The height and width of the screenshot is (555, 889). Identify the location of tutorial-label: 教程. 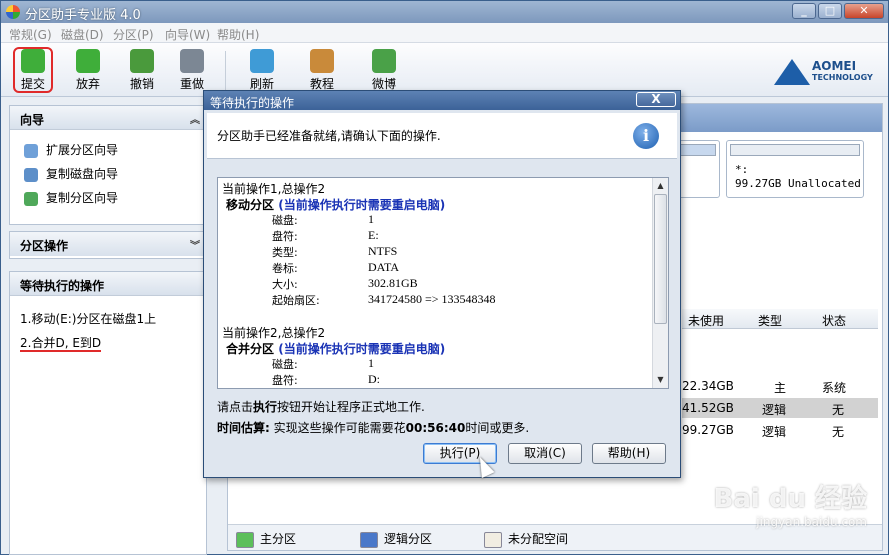
(321, 84).